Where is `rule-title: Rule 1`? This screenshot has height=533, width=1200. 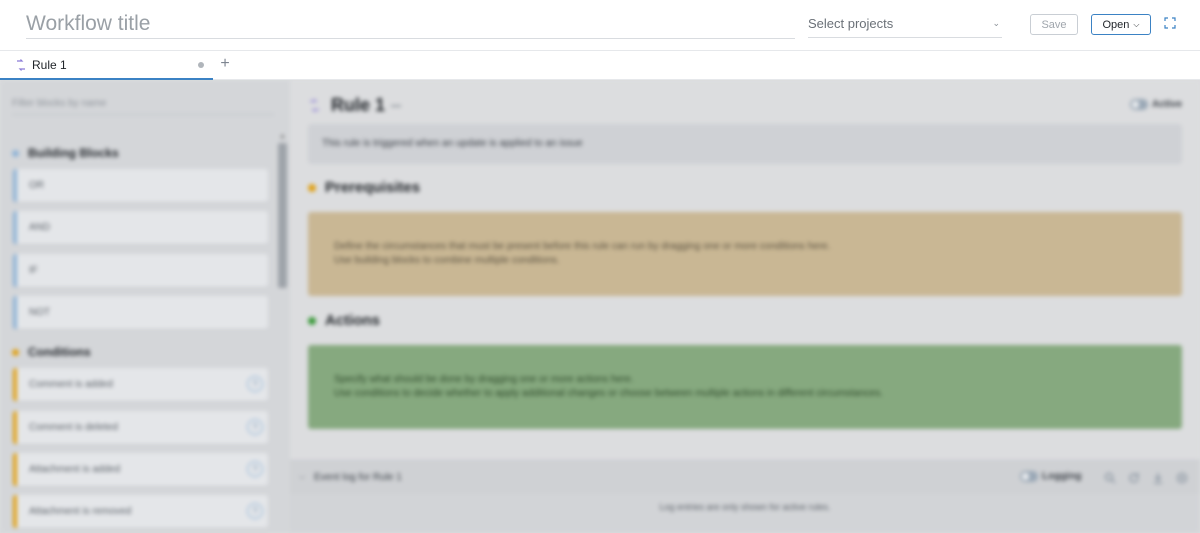 rule-title: Rule 1 is located at coordinates (358, 105).